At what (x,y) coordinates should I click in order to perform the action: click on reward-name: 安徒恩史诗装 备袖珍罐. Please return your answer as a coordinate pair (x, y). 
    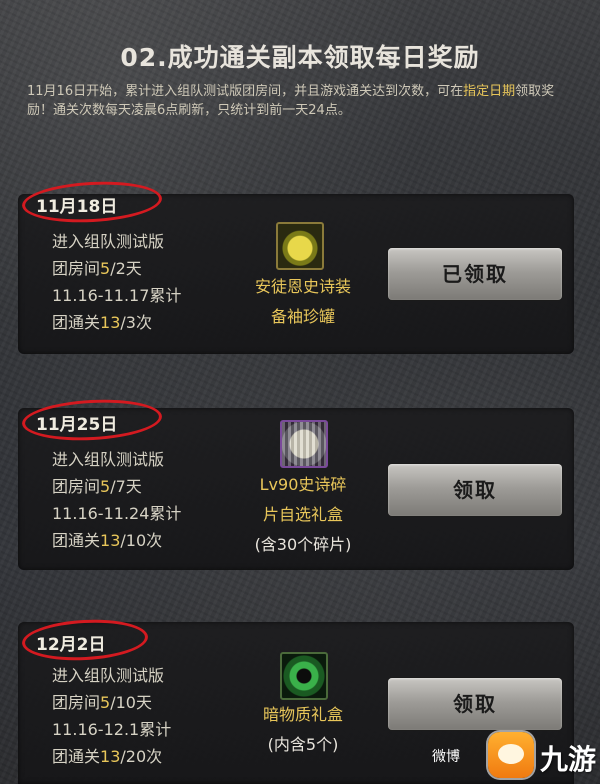
    Looking at the image, I should click on (302, 301).